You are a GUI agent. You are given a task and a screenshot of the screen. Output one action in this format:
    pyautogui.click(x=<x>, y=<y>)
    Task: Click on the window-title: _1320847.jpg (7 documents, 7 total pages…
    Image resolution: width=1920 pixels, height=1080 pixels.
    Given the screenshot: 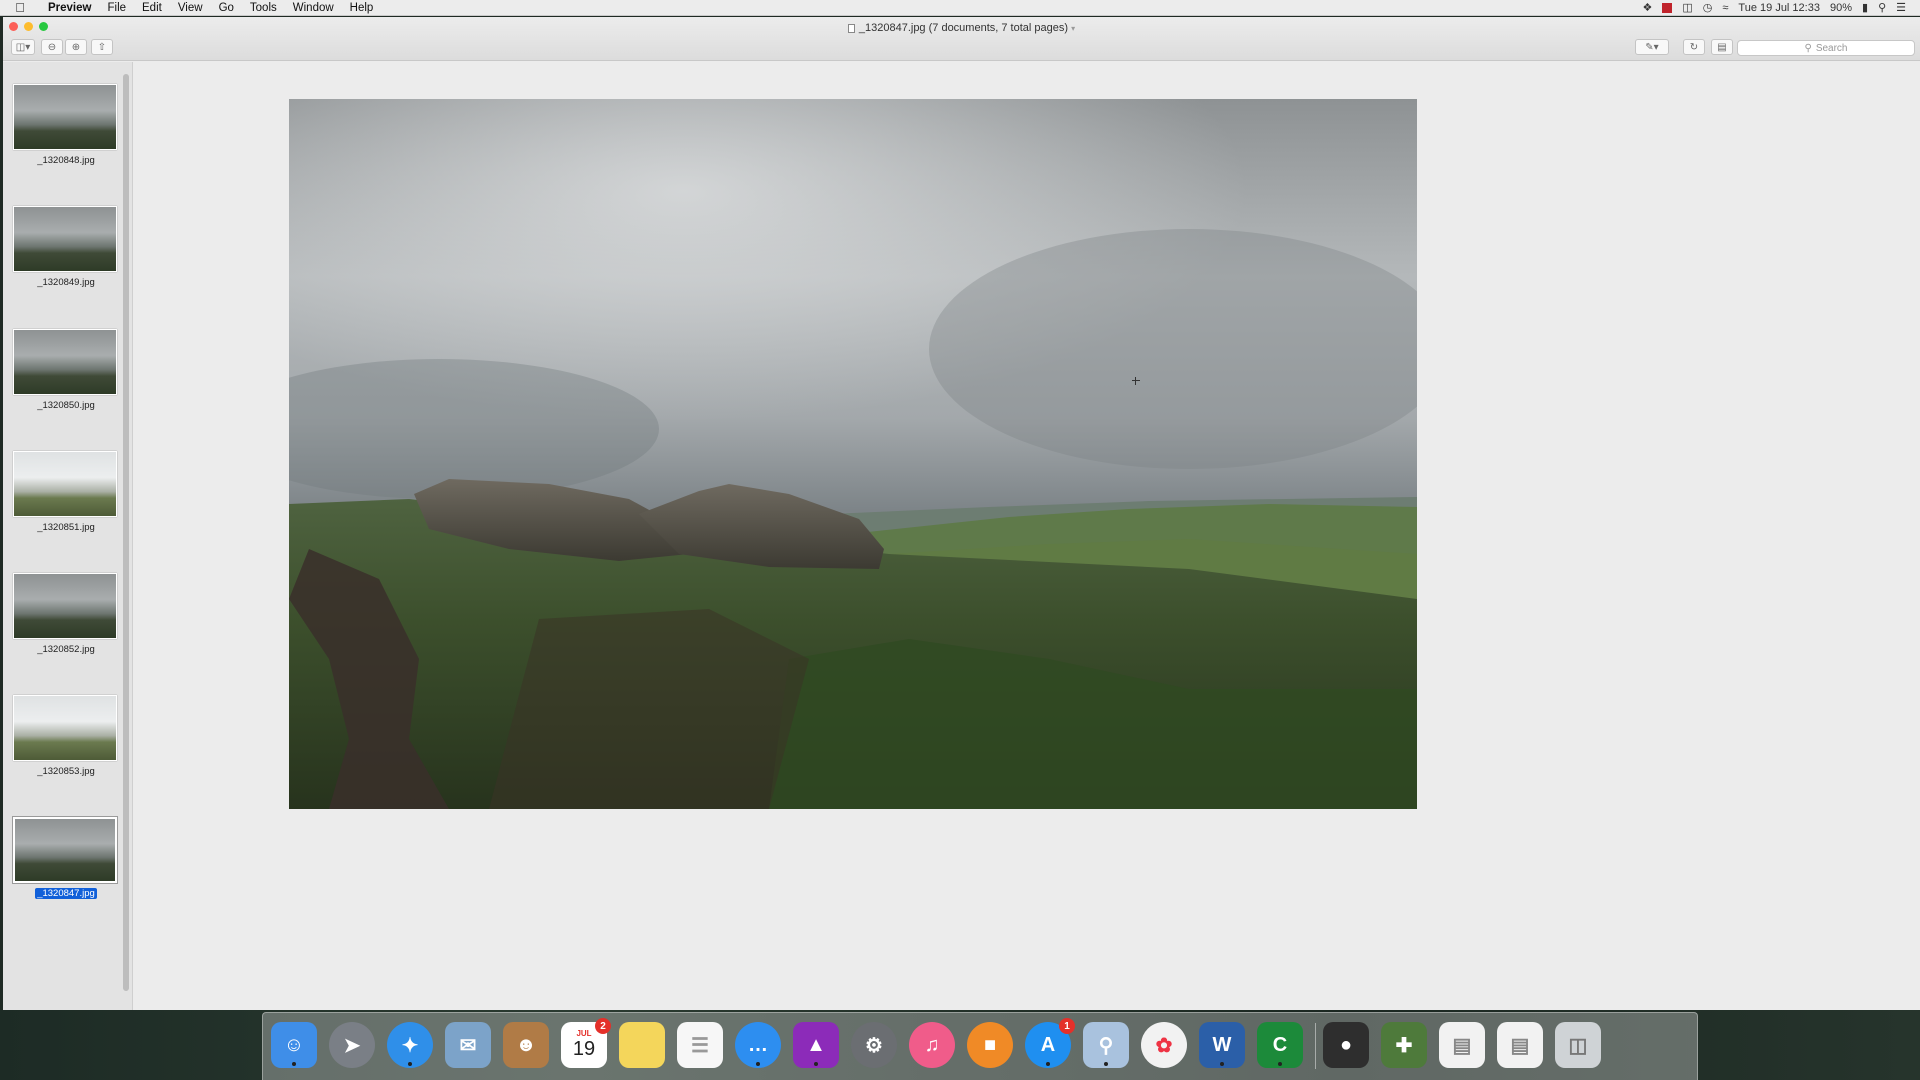 What is the action you would take?
    pyautogui.click(x=961, y=28)
    